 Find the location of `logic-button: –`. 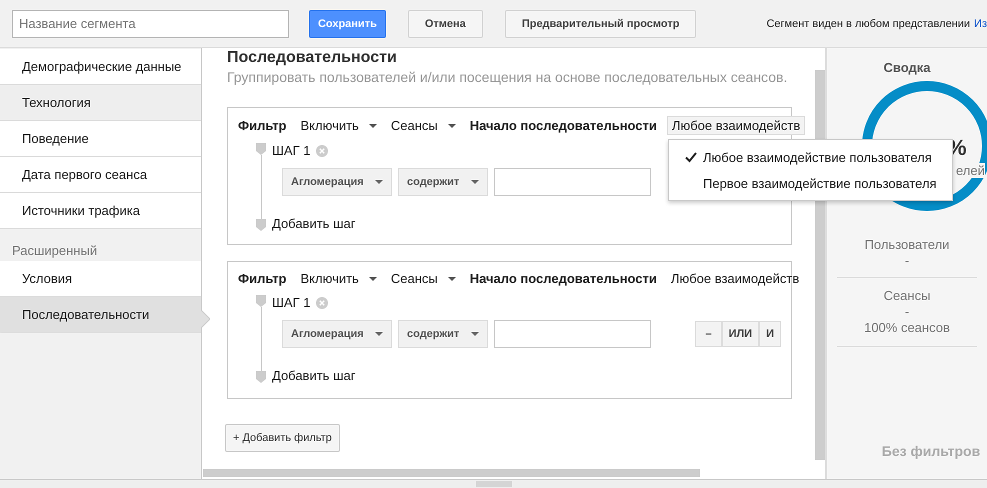

logic-button: – is located at coordinates (708, 334).